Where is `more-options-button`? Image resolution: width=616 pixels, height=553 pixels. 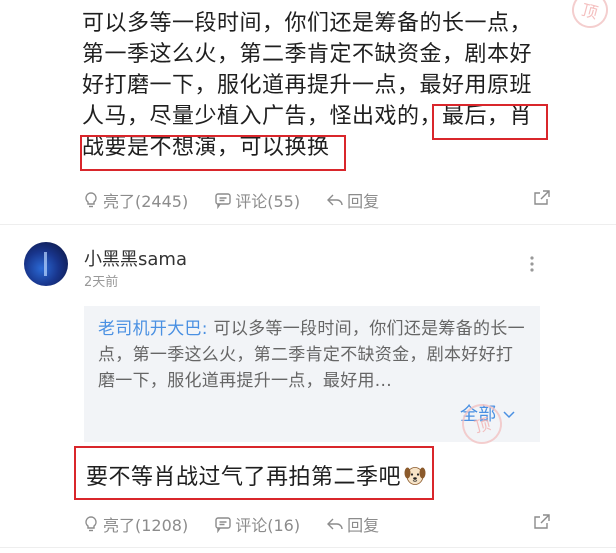 more-options-button is located at coordinates (532, 266).